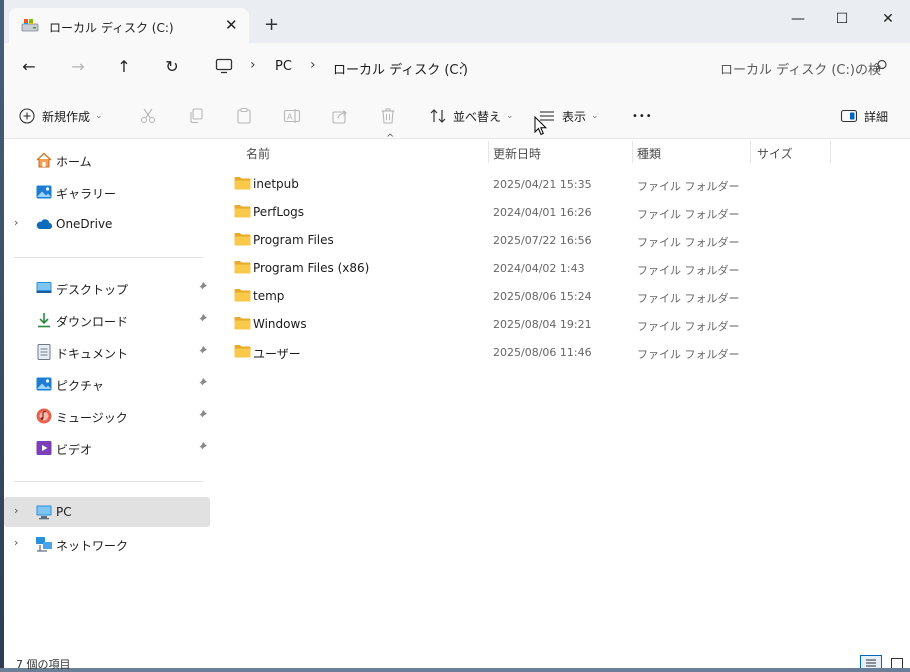 The width and height of the screenshot is (910, 672). Describe the element at coordinates (280, 324) in the screenshot. I see `file-name: Windows` at that location.